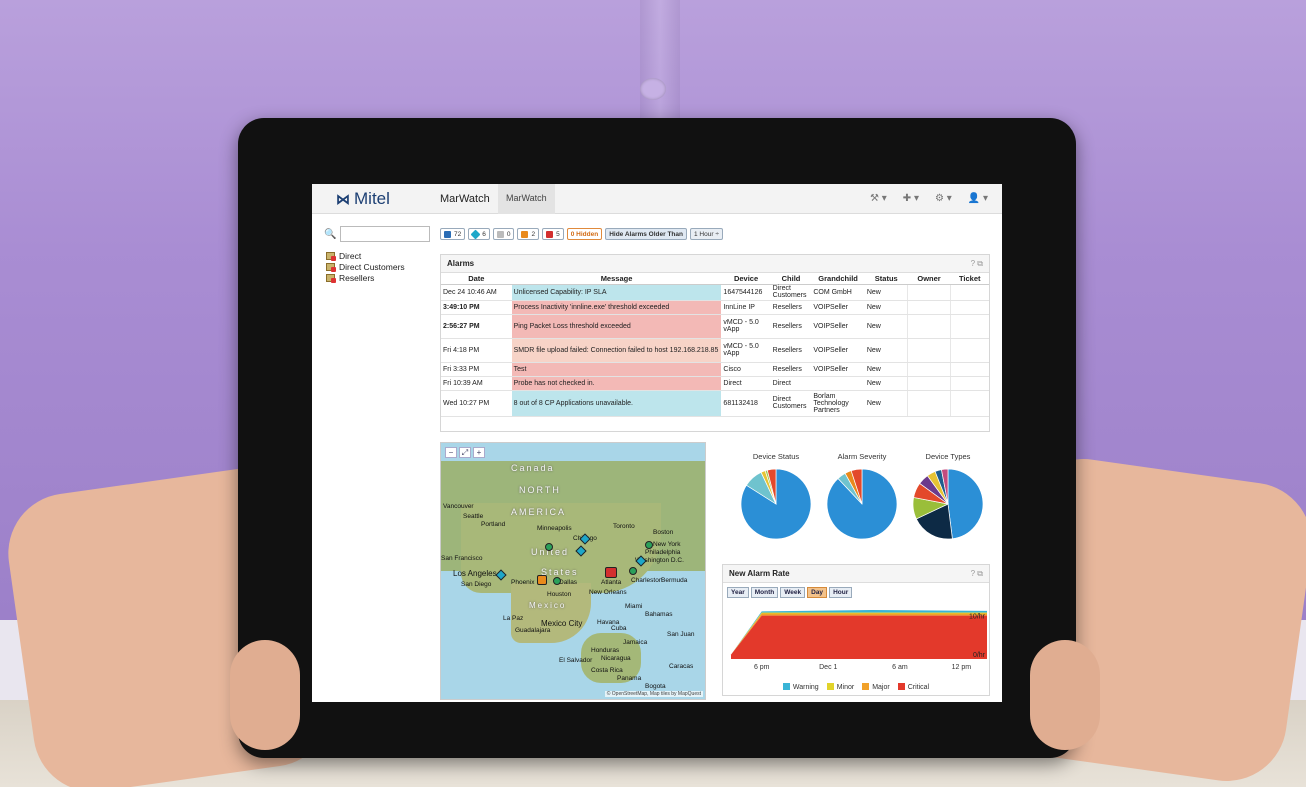 The width and height of the screenshot is (1306, 787). Describe the element at coordinates (659, 614) in the screenshot. I see `map-city: Bahamas` at that location.